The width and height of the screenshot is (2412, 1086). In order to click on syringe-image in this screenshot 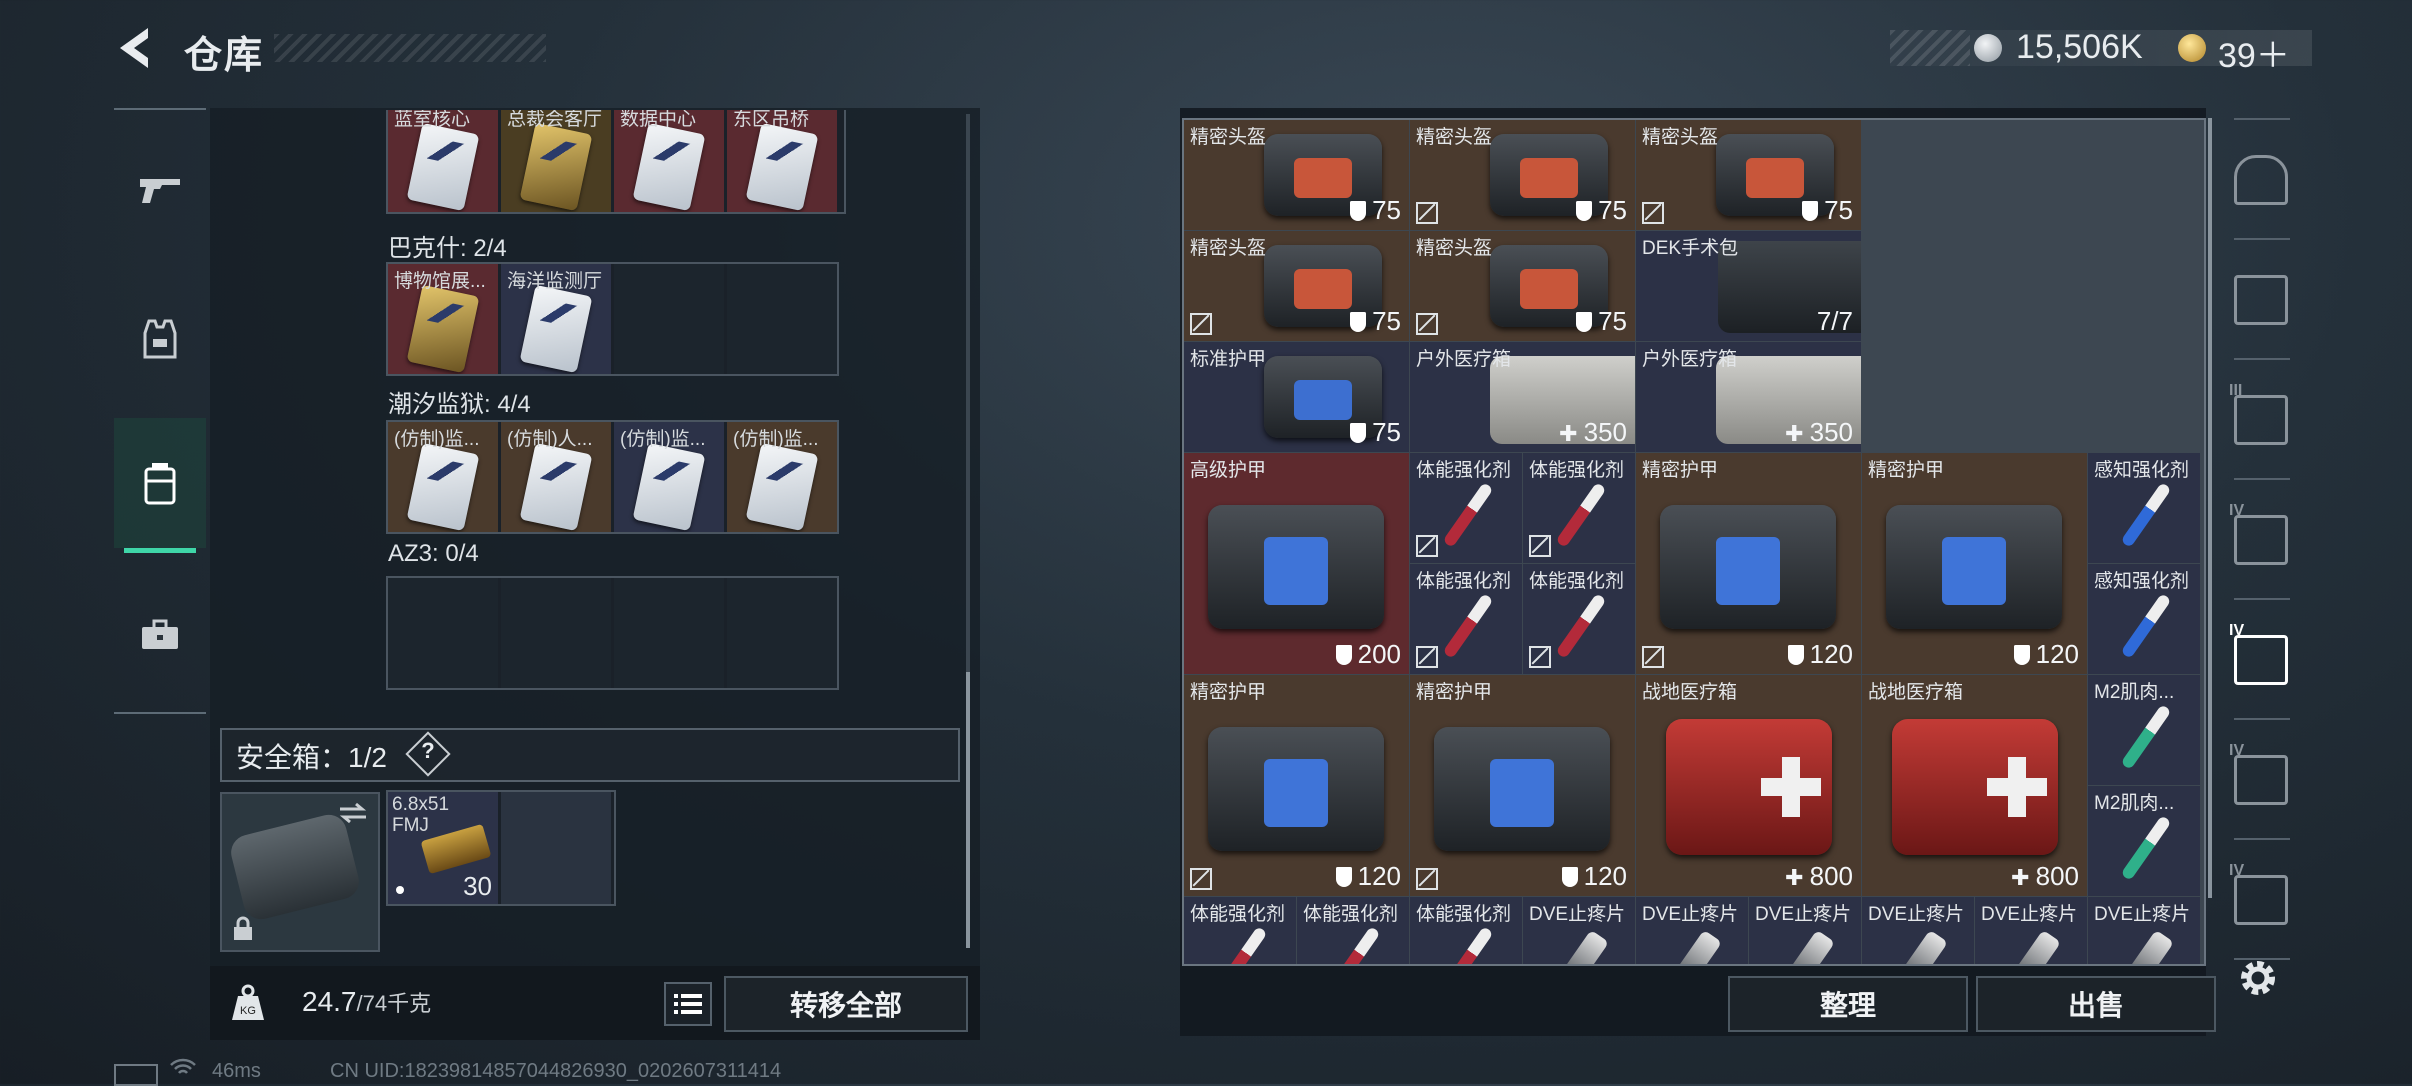, I will do `click(1355, 945)`.